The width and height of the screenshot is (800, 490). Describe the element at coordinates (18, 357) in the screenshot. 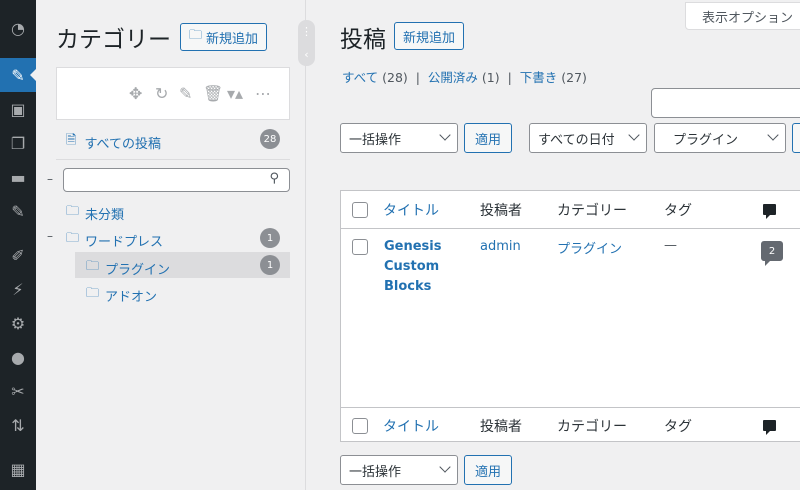

I see `users-icon: ●` at that location.